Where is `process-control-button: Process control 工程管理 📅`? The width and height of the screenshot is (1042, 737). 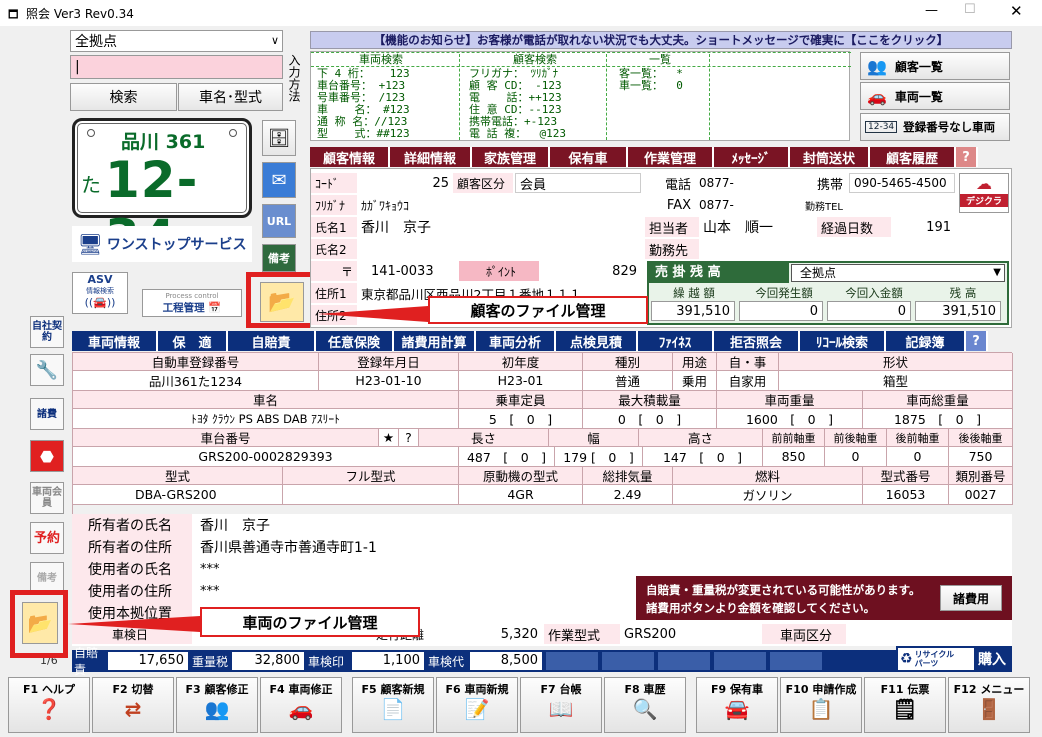 process-control-button: Process control 工程管理 📅 is located at coordinates (192, 303).